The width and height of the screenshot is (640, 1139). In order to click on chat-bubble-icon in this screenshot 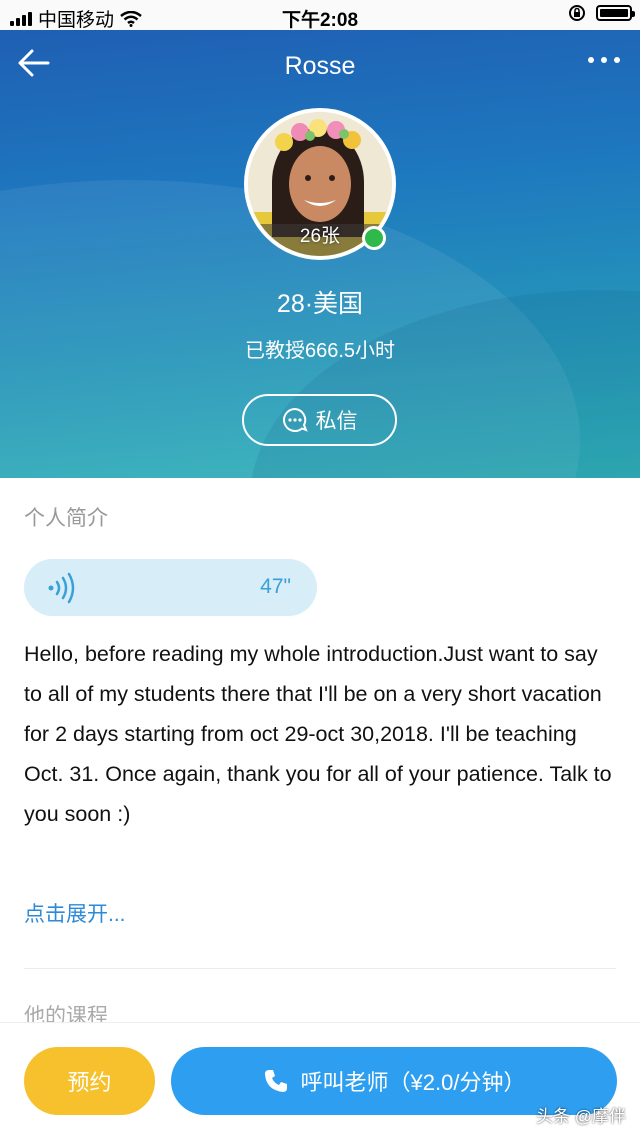, I will do `click(295, 419)`.